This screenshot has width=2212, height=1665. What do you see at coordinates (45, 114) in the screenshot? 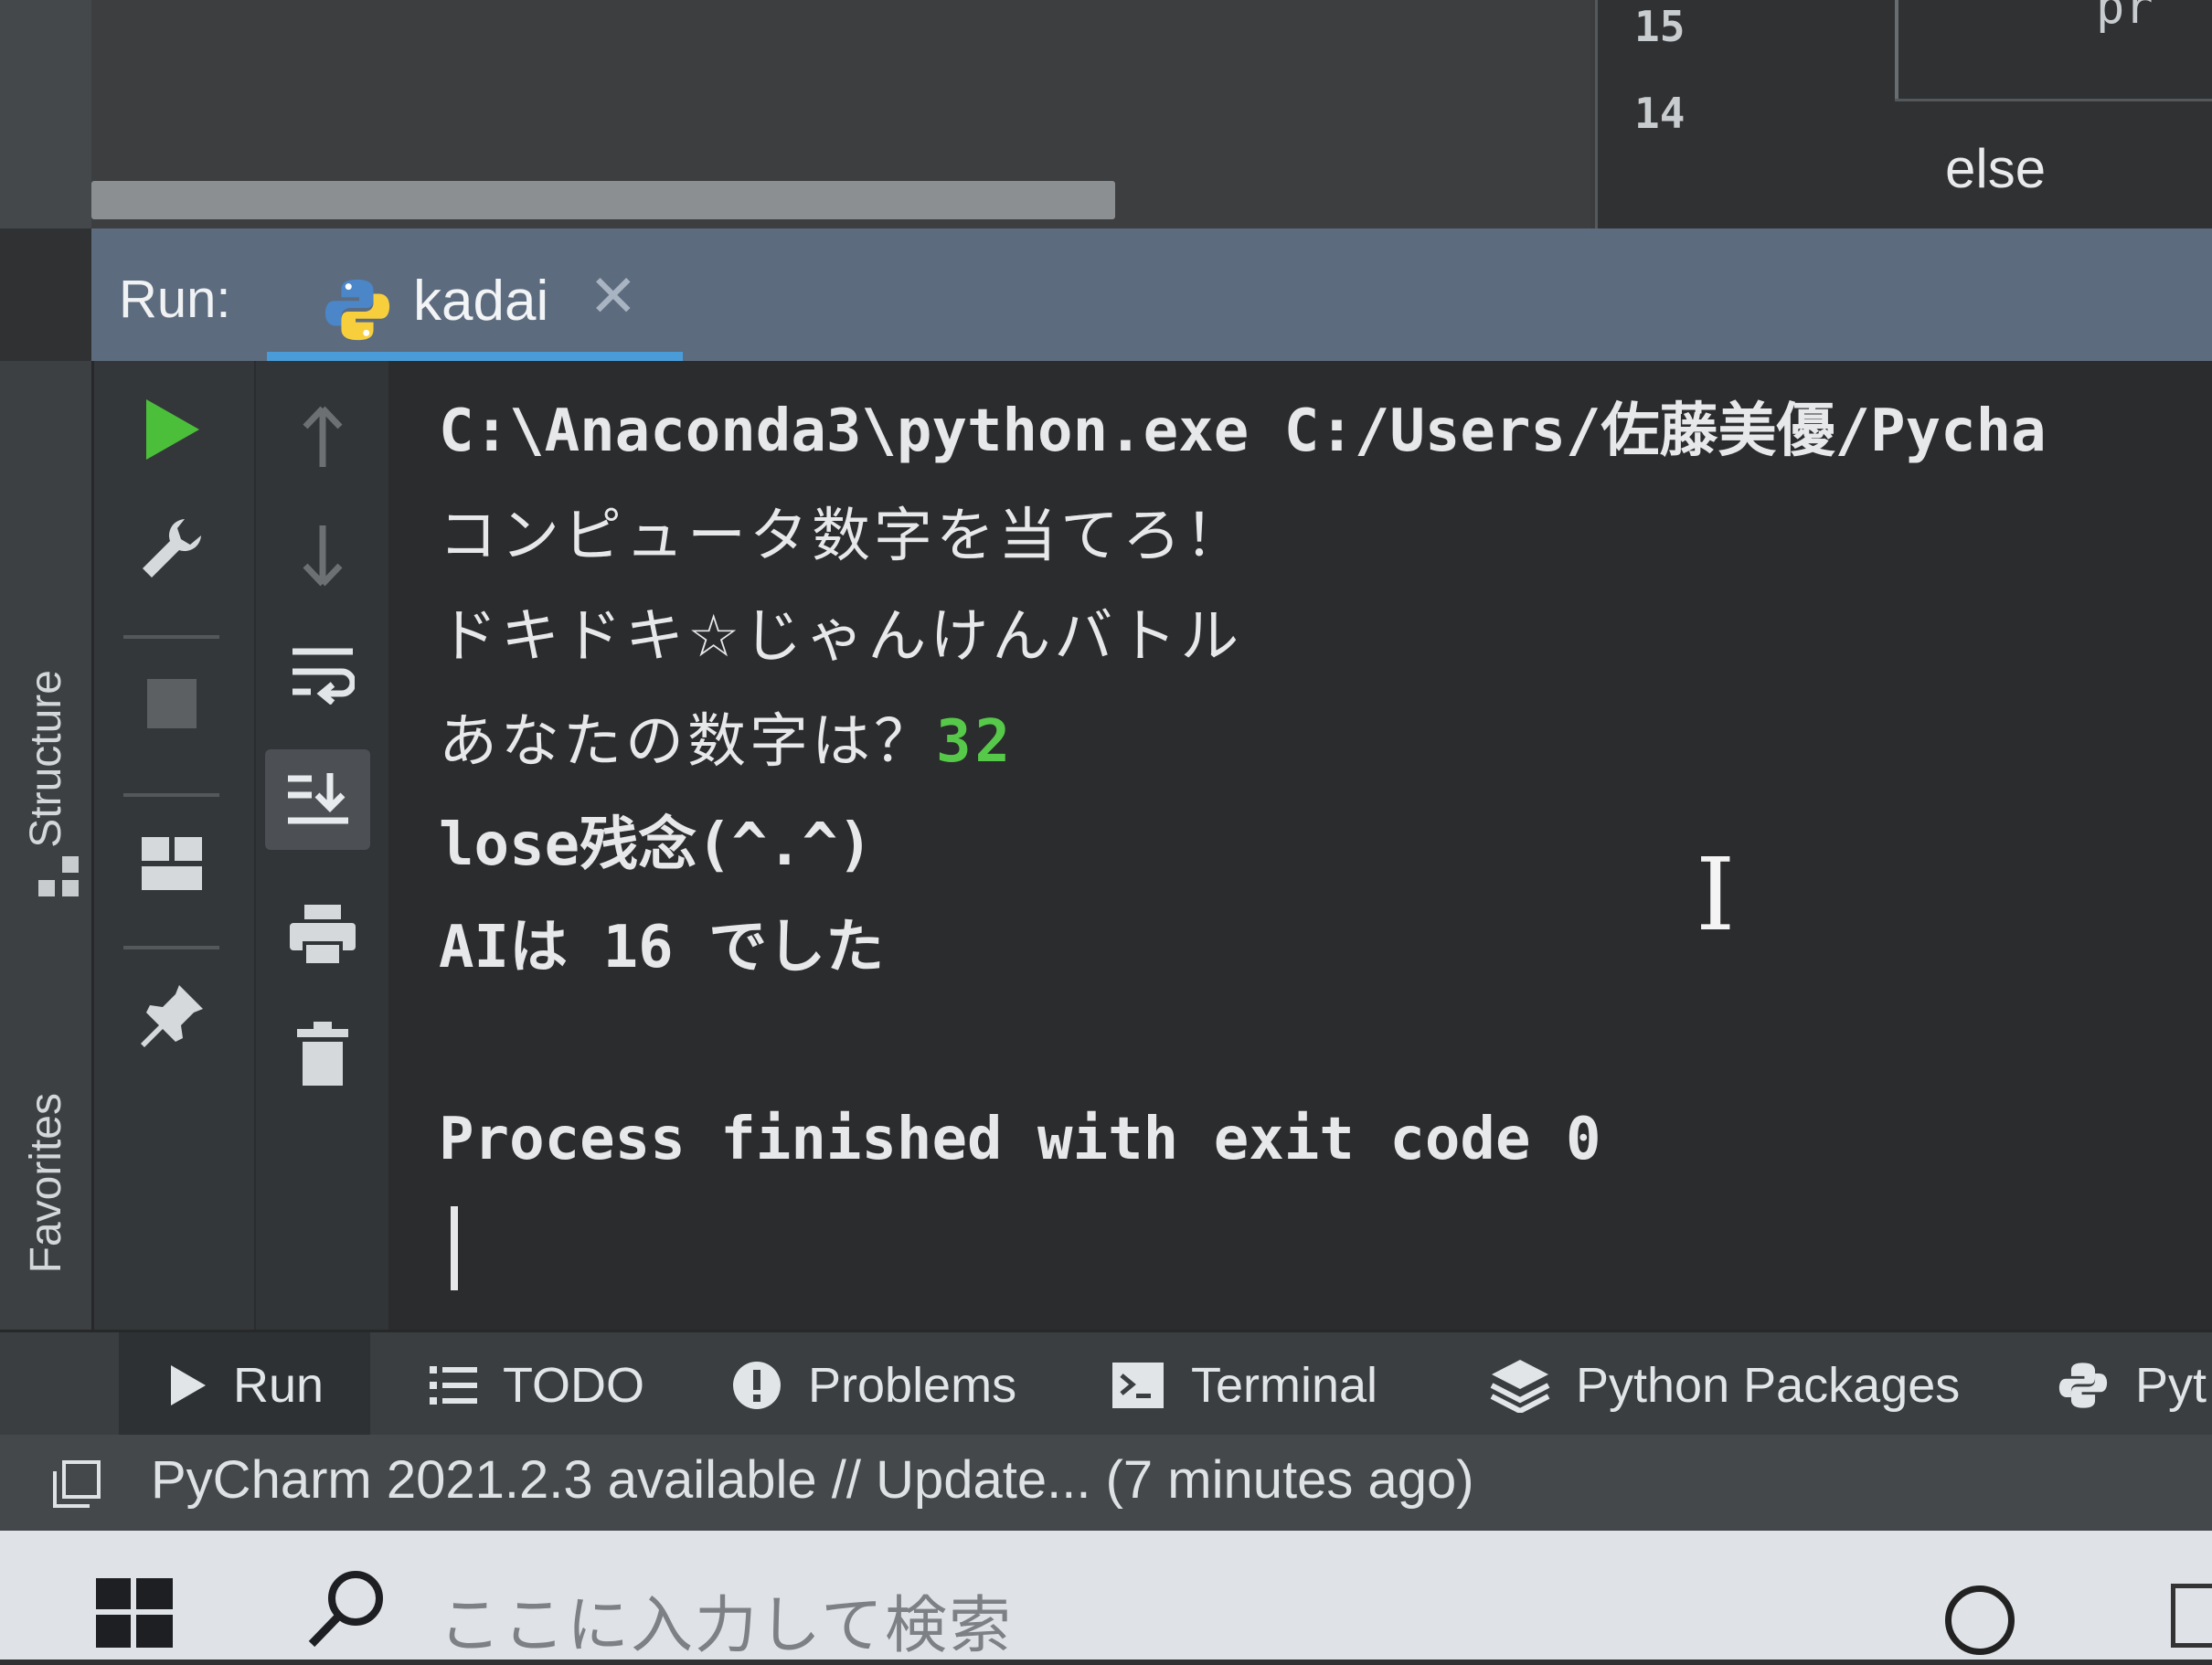
I see `editor-gutter-strip` at bounding box center [45, 114].